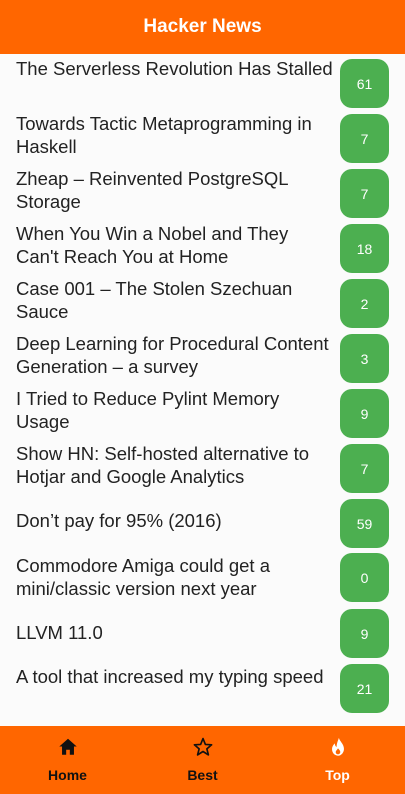 This screenshot has height=794, width=405. I want to click on story-title: A tool that increased my typing speed, so click(175, 677).